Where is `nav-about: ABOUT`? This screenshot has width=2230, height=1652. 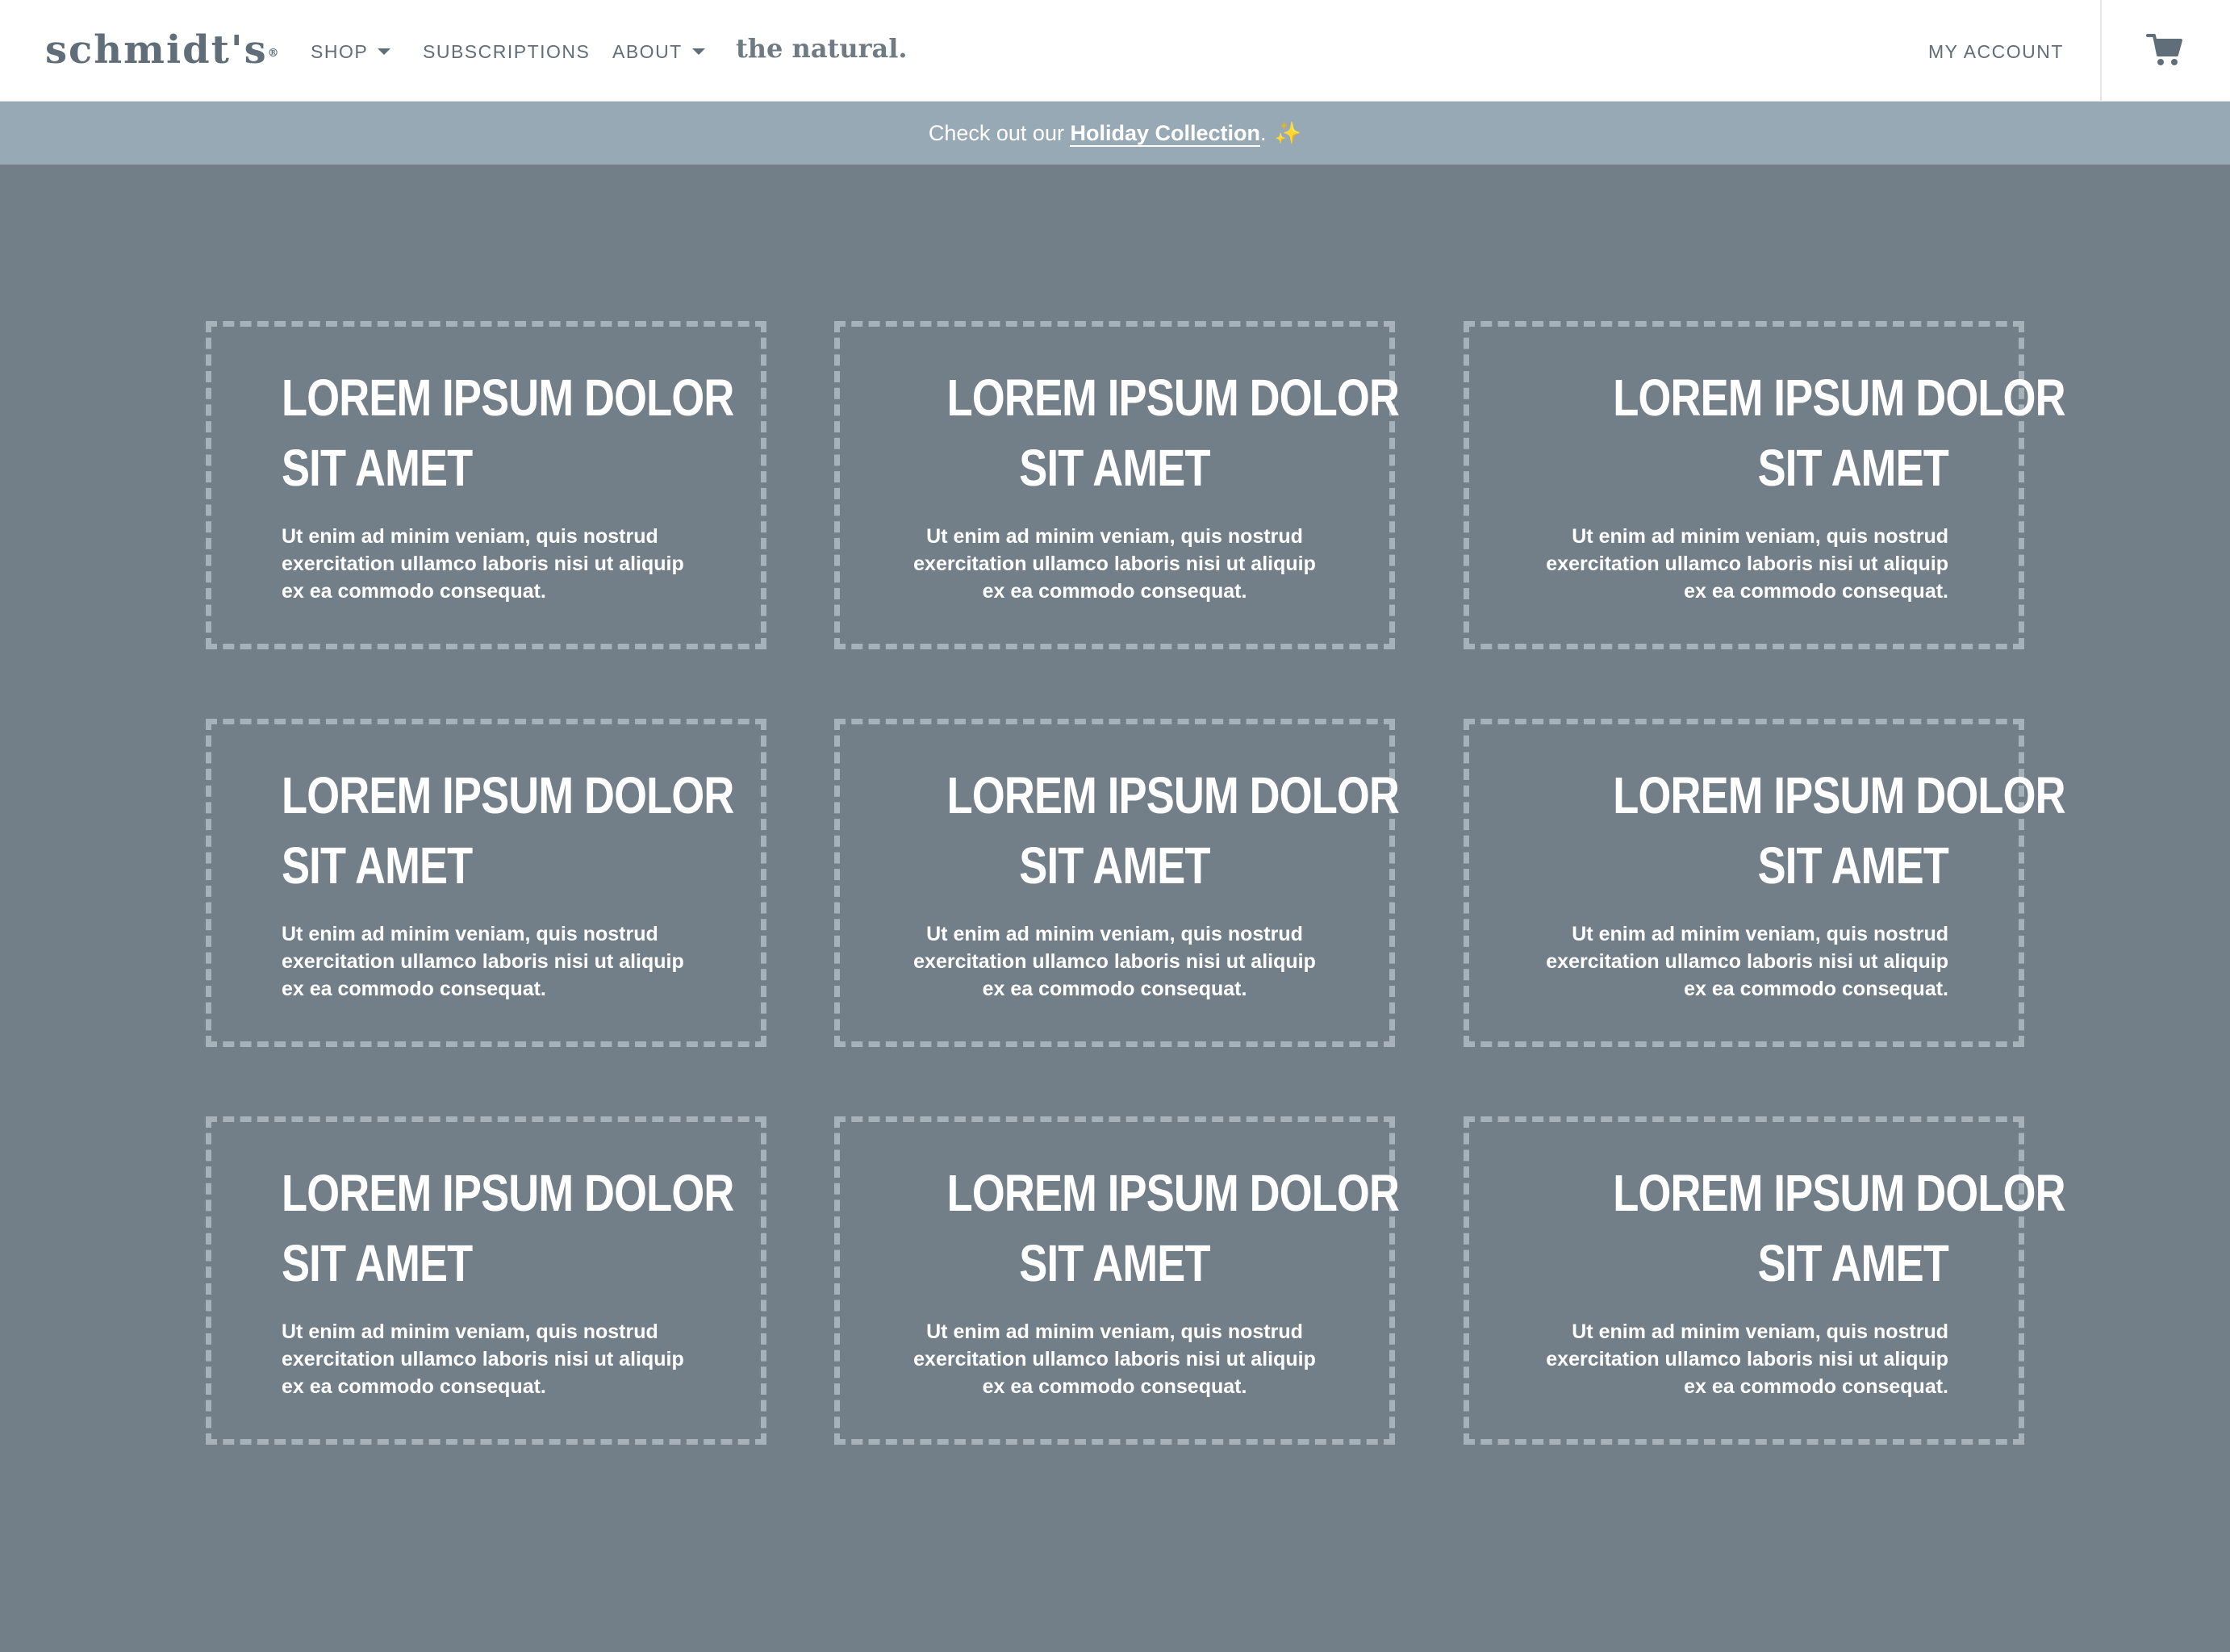 nav-about: ABOUT is located at coordinates (658, 52).